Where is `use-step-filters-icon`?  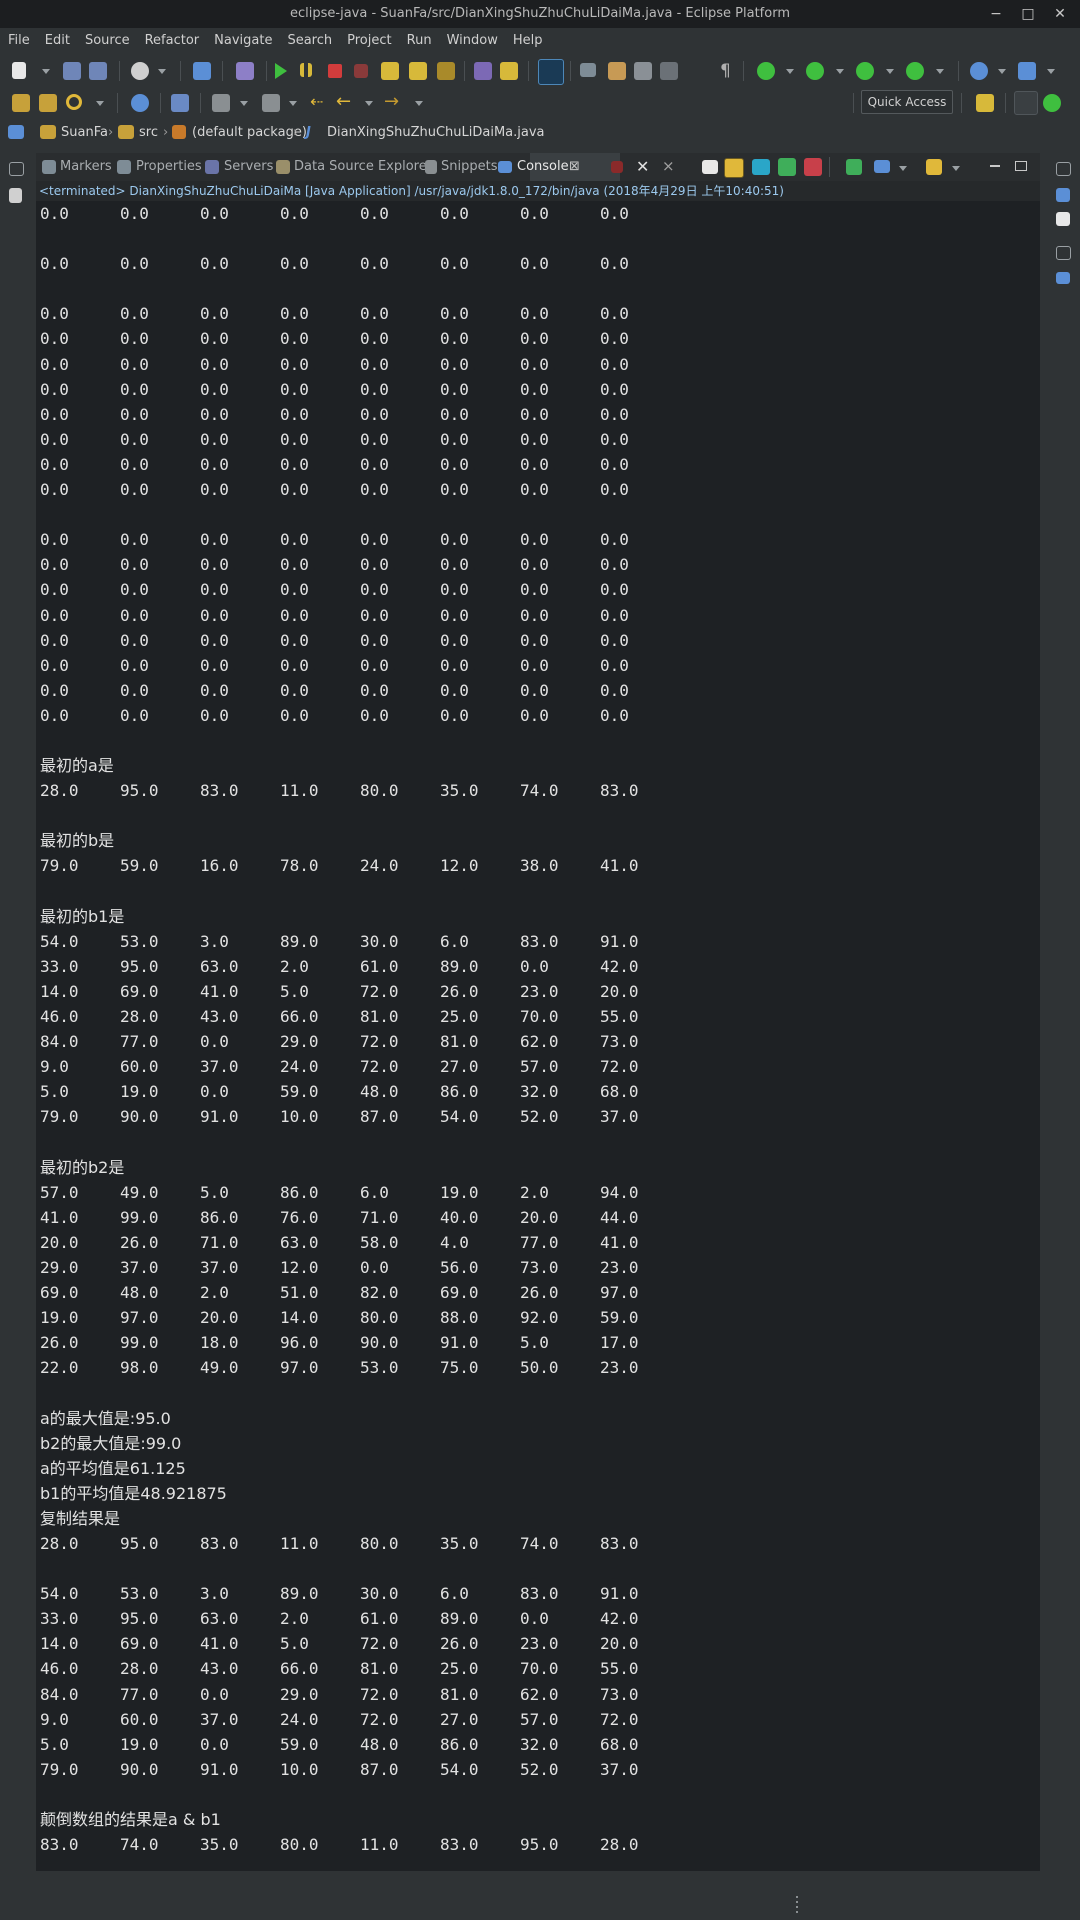
use-step-filters-icon is located at coordinates (509, 71).